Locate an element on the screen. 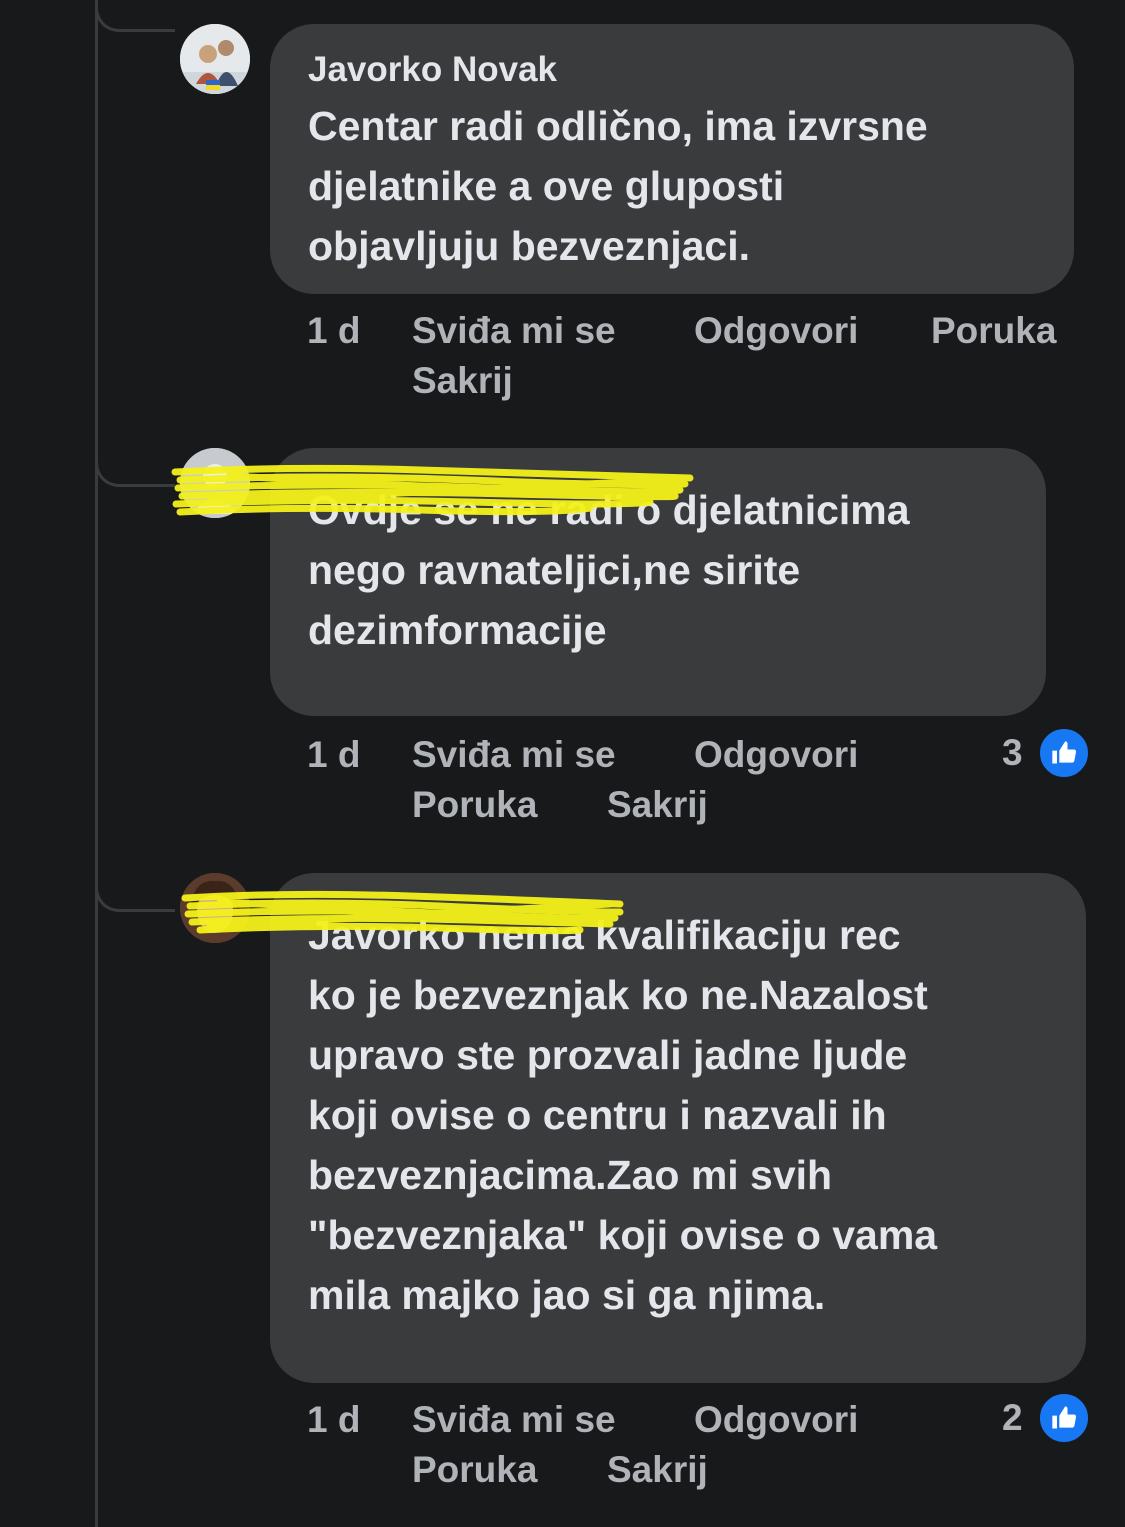 This screenshot has height=1527, width=1125. comment-text-line: objavljuju bezveznjaci. is located at coordinates (529, 246).